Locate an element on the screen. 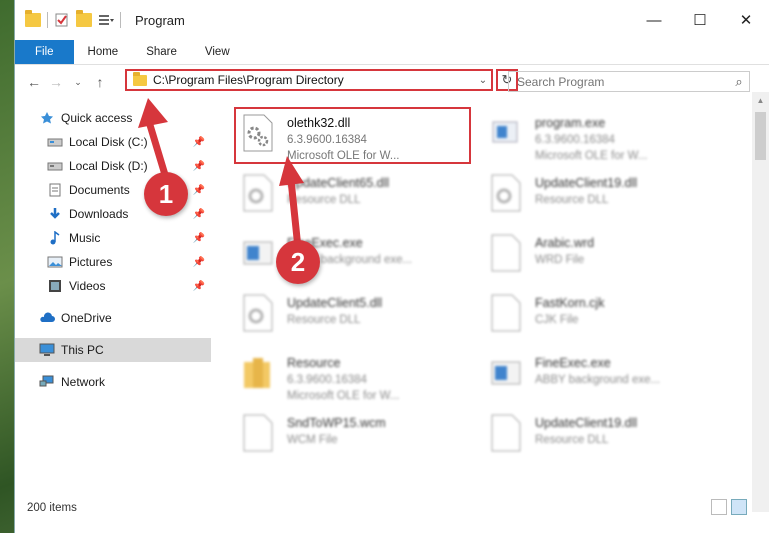  view-toggle is located at coordinates (729, 507).